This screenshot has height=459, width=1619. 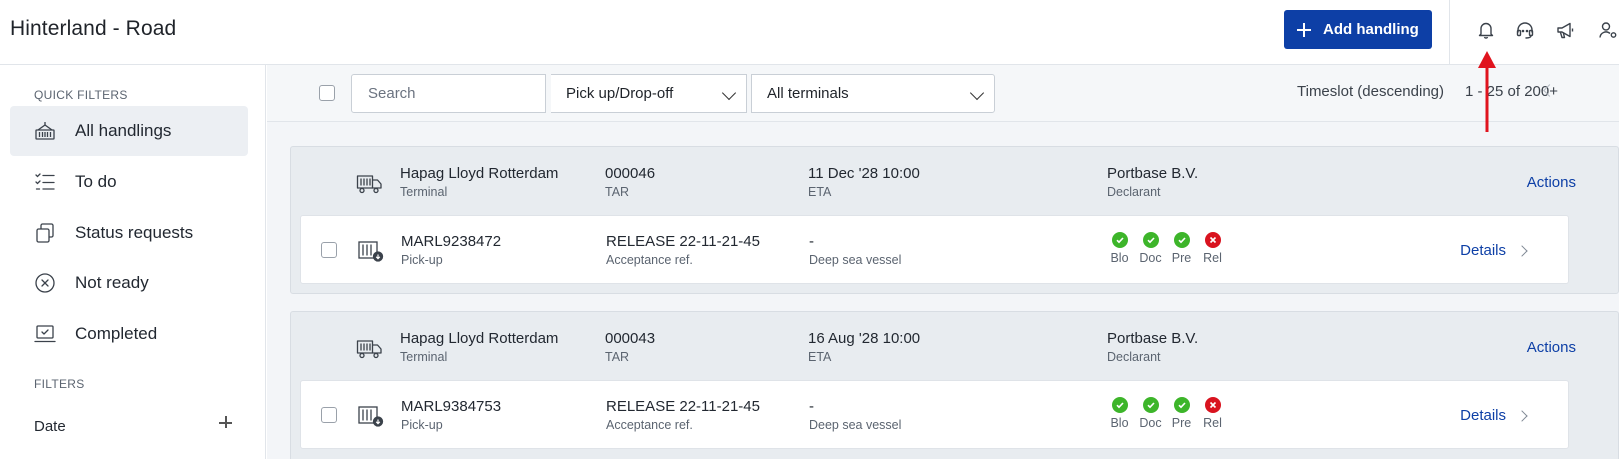 What do you see at coordinates (820, 357) in the screenshot?
I see `eta-label: ETA` at bounding box center [820, 357].